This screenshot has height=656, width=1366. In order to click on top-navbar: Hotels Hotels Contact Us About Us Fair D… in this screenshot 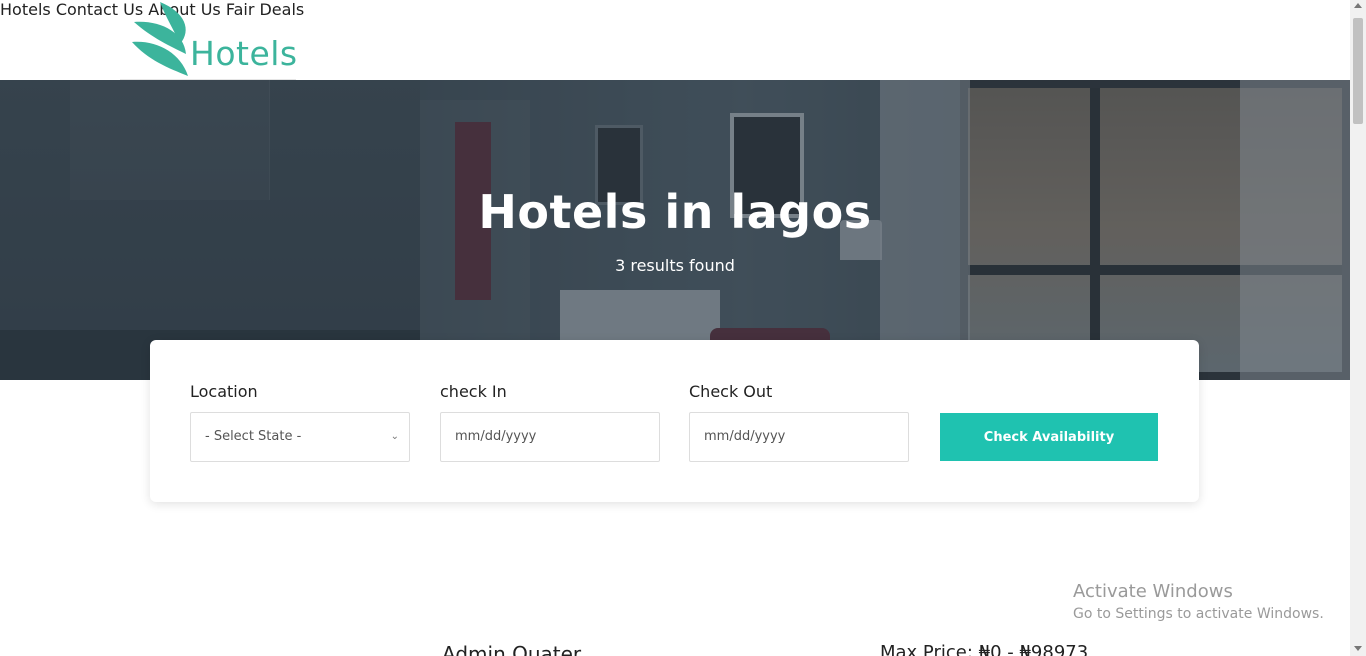, I will do `click(675, 40)`.